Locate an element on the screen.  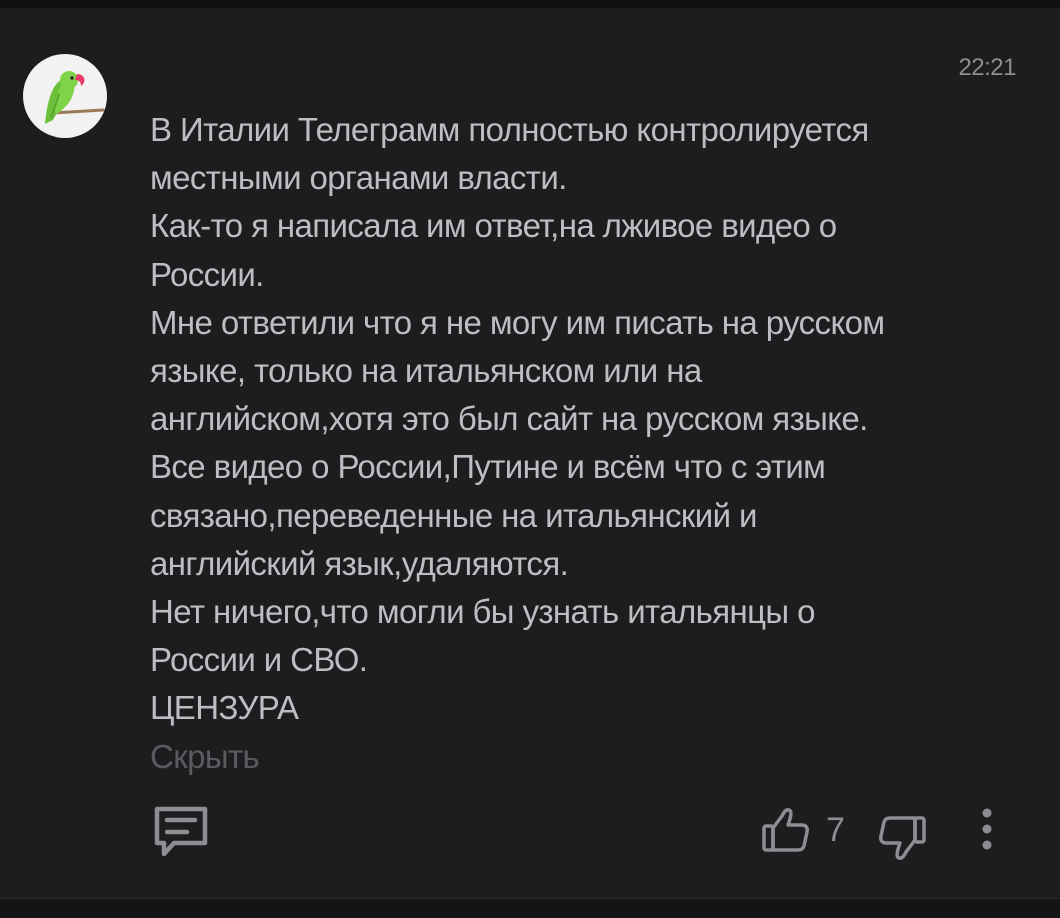
comment-line: английский язык,удаляются. is located at coordinates (359, 563).